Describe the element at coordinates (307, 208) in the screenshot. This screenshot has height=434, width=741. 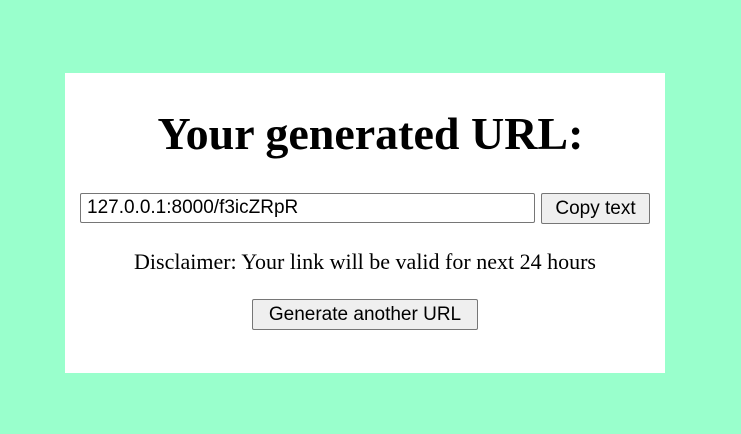
I see `generated-url-input` at that location.